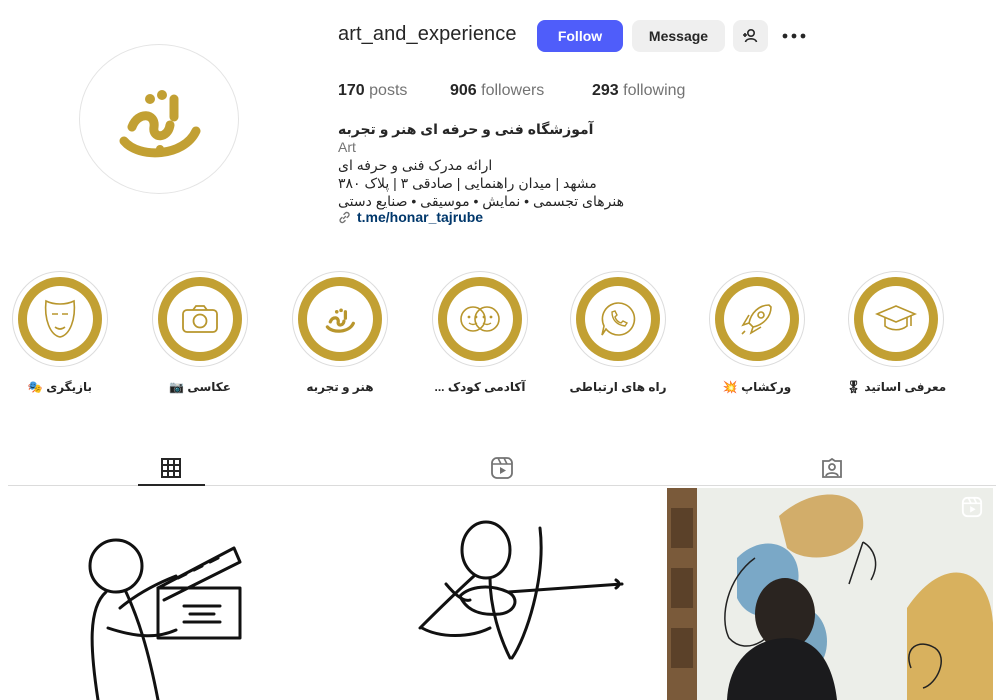 The image size is (1000, 700). What do you see at coordinates (466, 129) in the screenshot?
I see `profile-full-name: آموزشگاه فنی و حرفه ای هنر و تجربه` at bounding box center [466, 129].